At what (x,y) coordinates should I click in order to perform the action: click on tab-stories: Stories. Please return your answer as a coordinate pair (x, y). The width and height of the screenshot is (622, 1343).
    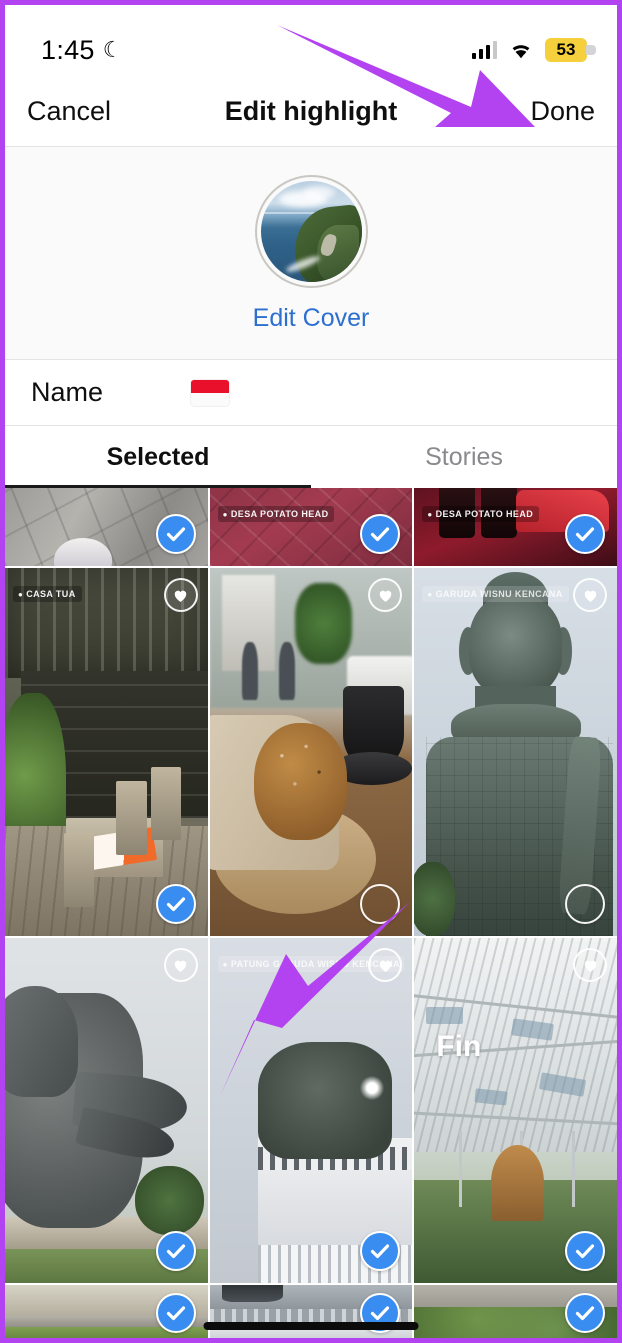
    Looking at the image, I should click on (464, 457).